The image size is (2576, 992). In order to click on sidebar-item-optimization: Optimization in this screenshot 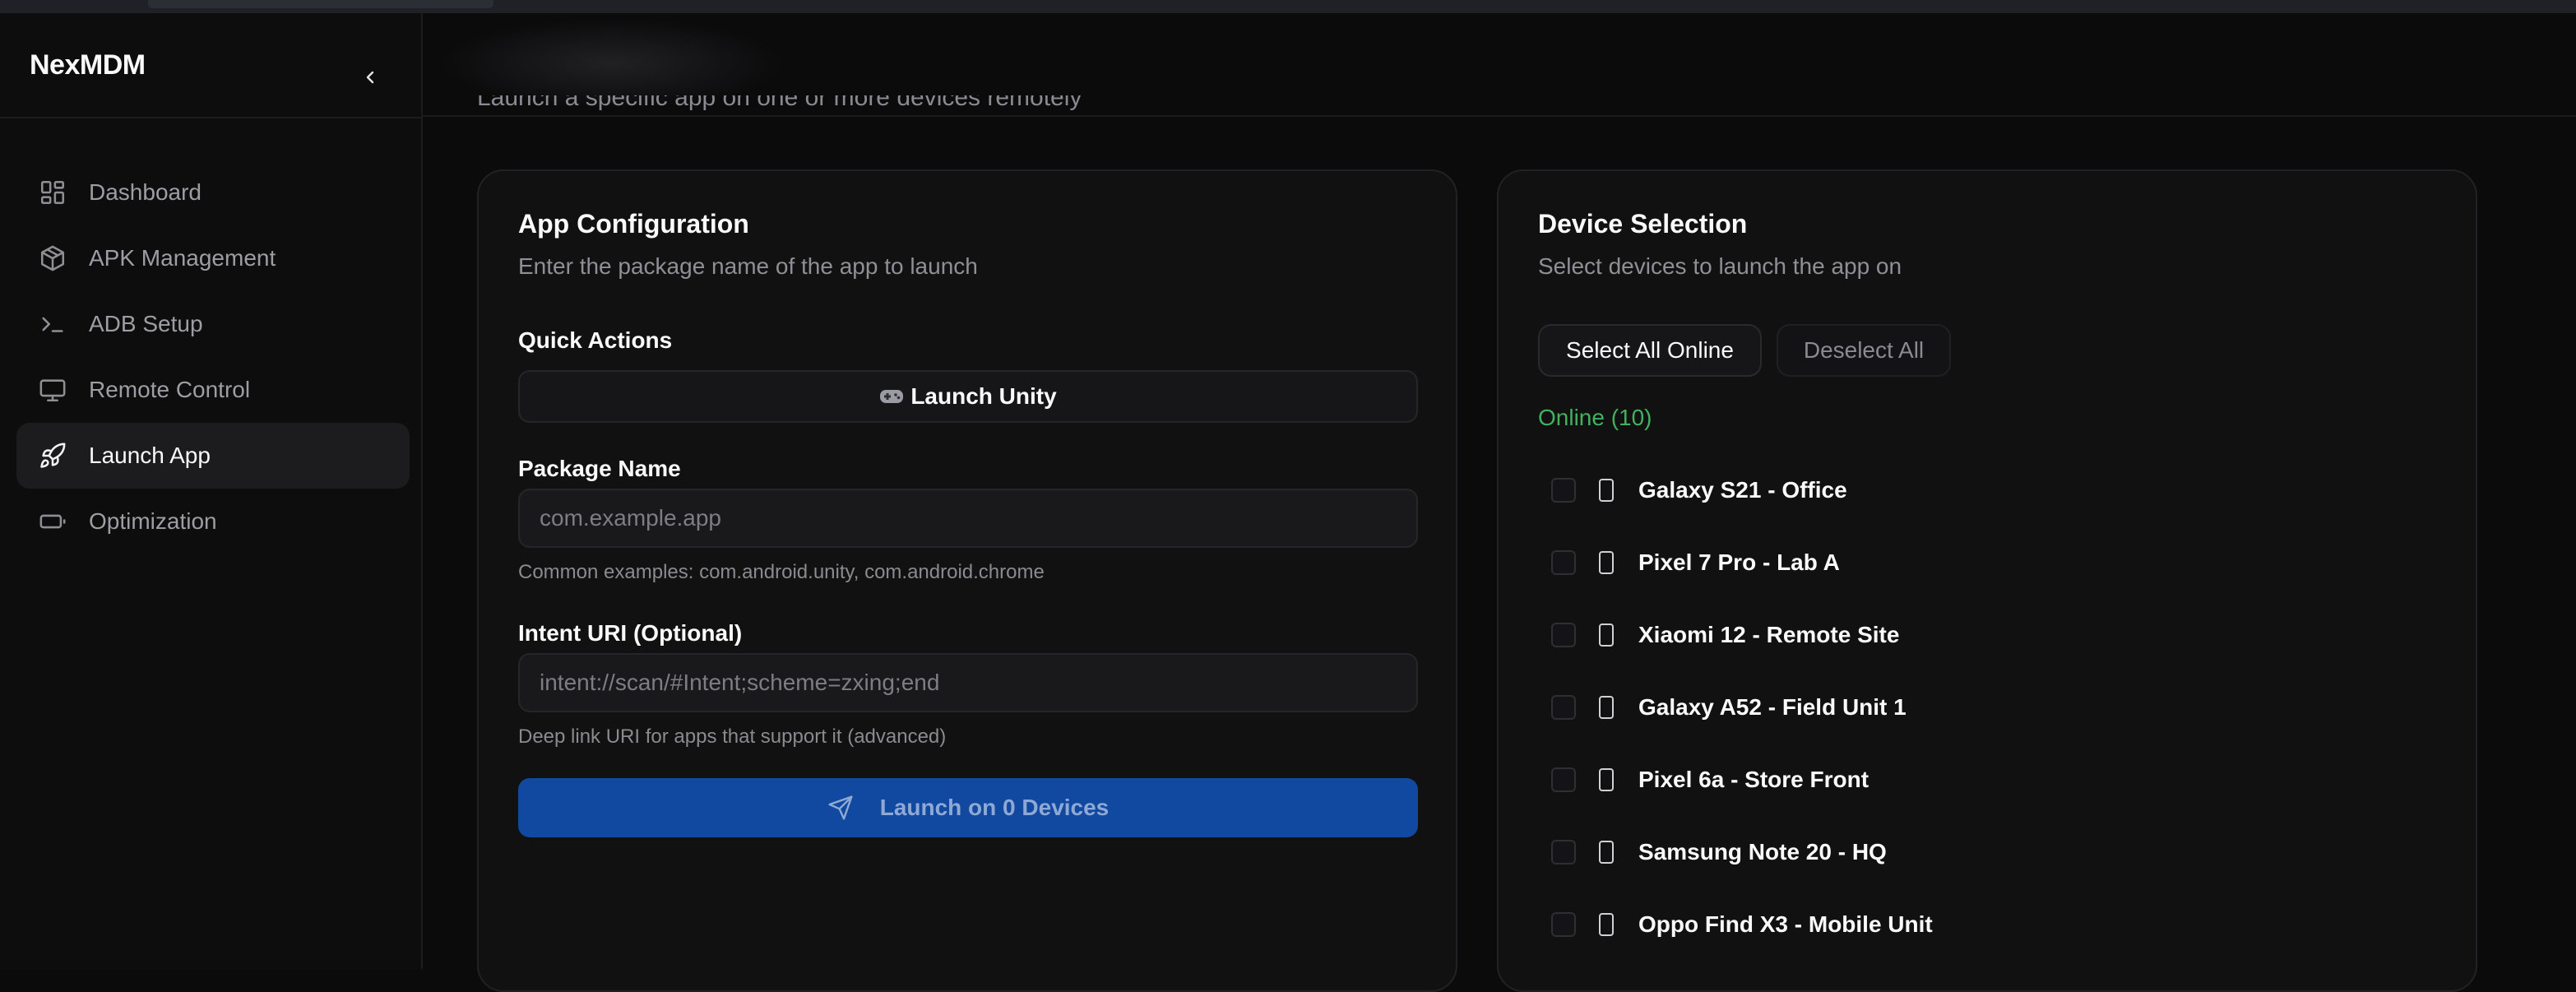, I will do `click(213, 522)`.